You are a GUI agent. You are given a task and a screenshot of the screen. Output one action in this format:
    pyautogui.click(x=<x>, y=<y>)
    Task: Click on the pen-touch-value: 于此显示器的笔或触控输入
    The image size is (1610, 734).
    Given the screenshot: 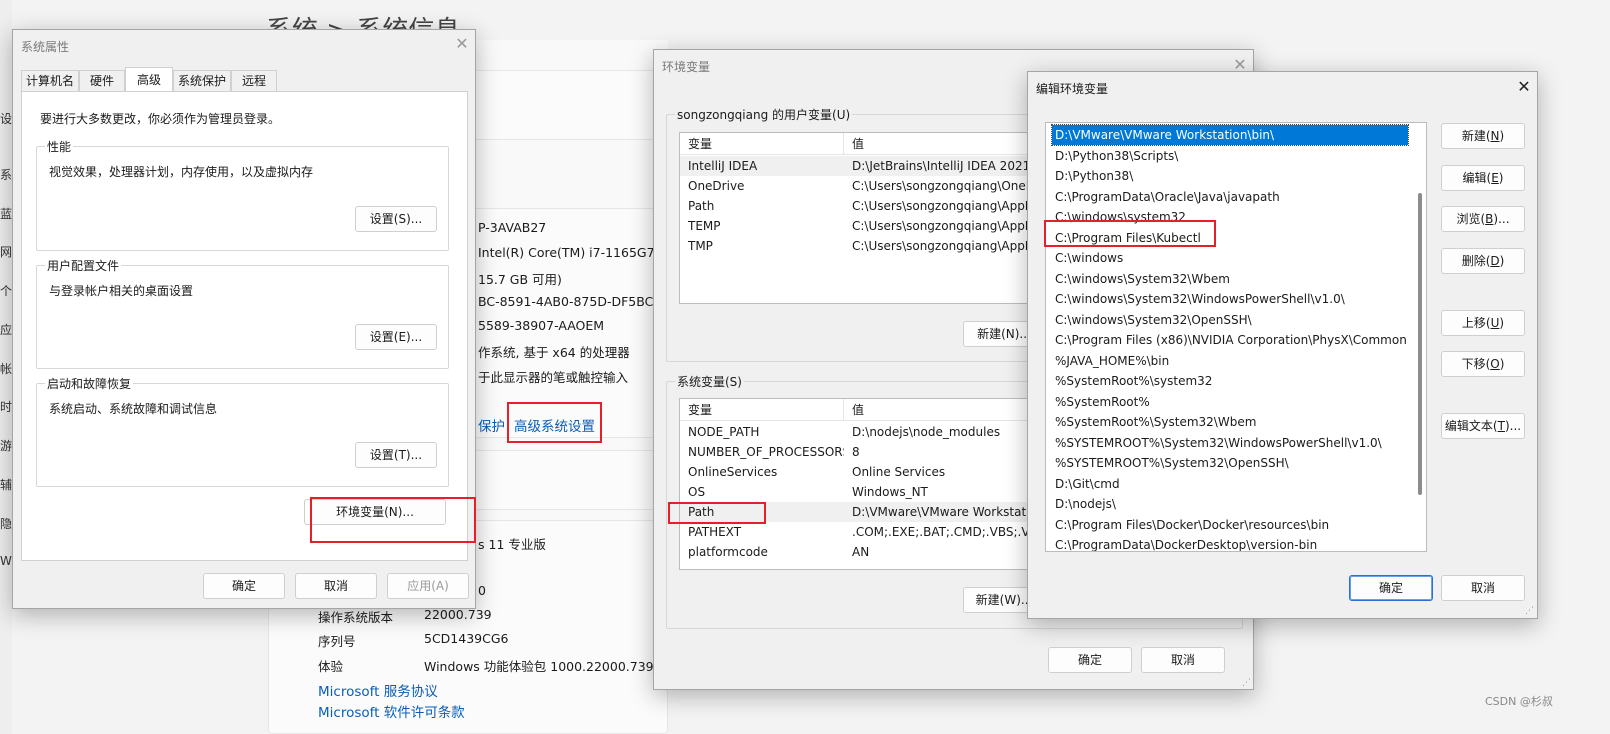 What is the action you would take?
    pyautogui.click(x=553, y=377)
    